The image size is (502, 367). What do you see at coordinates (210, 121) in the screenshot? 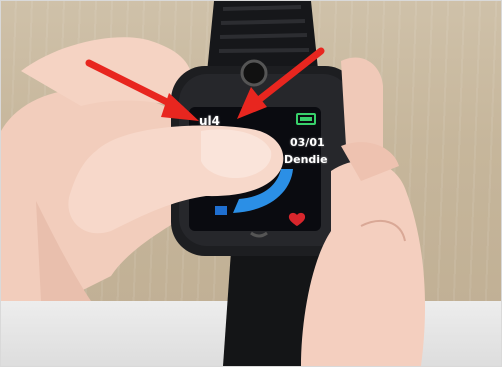
I see `signal-indicator: ul4` at bounding box center [210, 121].